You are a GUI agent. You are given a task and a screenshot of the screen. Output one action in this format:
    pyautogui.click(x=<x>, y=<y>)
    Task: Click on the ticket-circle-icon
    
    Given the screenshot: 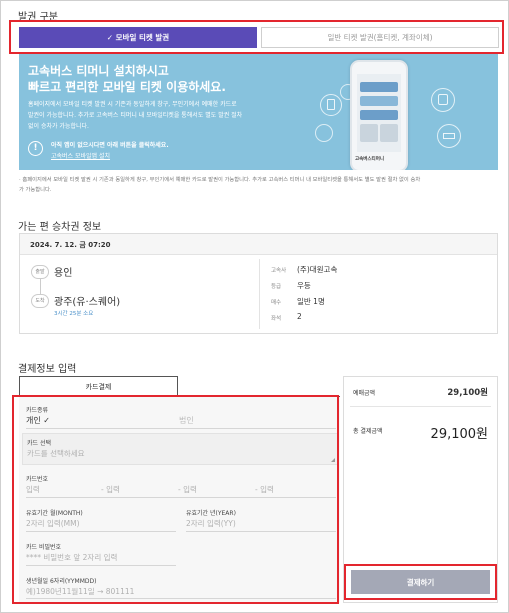 What is the action you would take?
    pyautogui.click(x=449, y=136)
    